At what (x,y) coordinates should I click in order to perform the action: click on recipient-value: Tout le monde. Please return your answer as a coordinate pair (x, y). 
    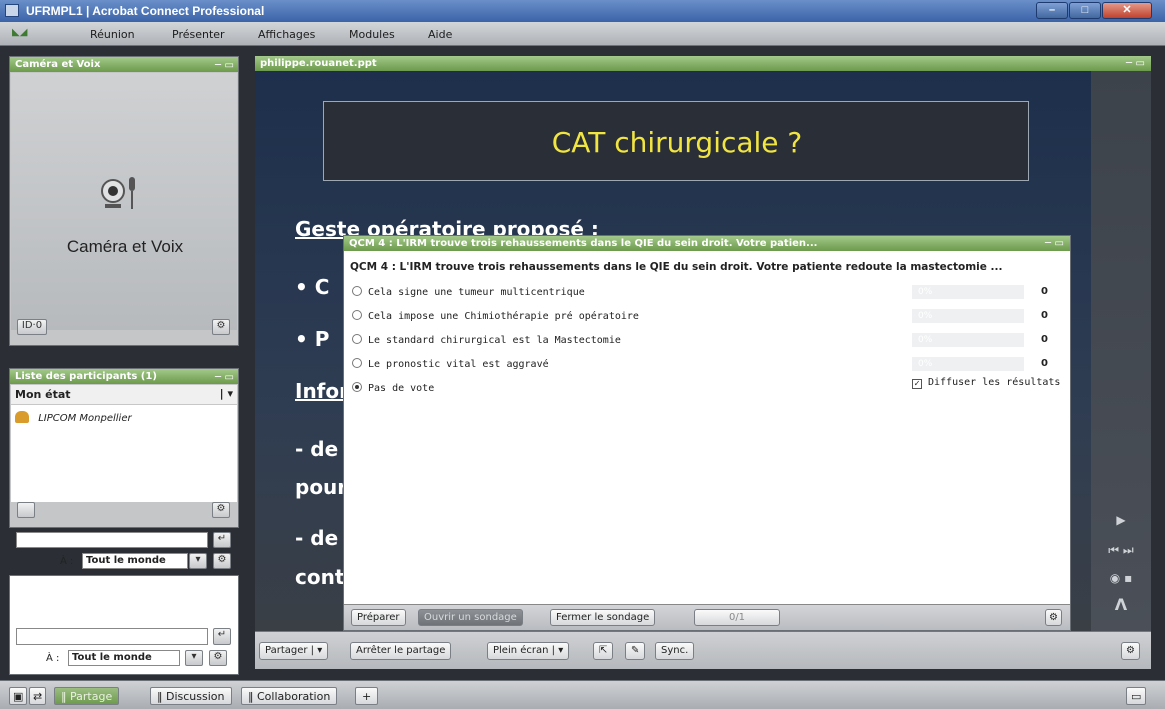
    Looking at the image, I should click on (112, 657).